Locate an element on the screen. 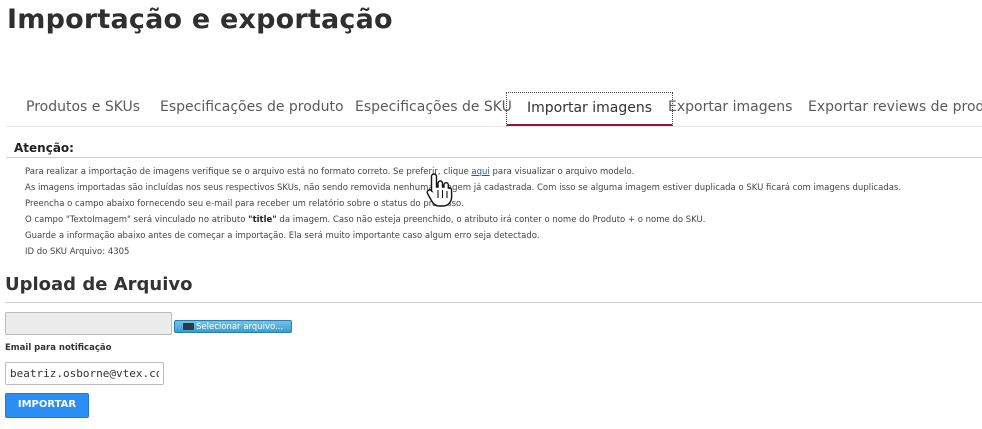 The height and width of the screenshot is (429, 982). email-field is located at coordinates (84, 373).